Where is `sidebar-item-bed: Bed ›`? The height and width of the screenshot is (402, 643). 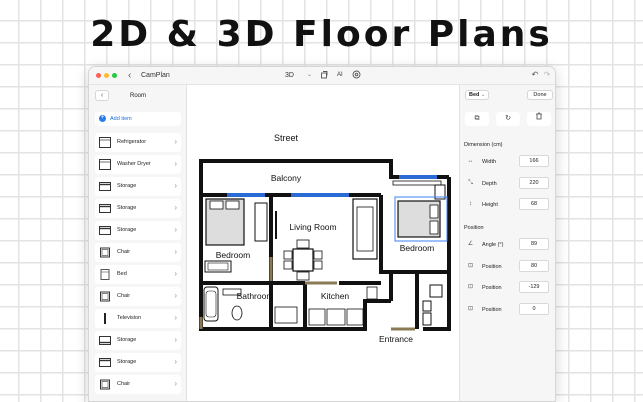 sidebar-item-bed: Bed › is located at coordinates (138, 274).